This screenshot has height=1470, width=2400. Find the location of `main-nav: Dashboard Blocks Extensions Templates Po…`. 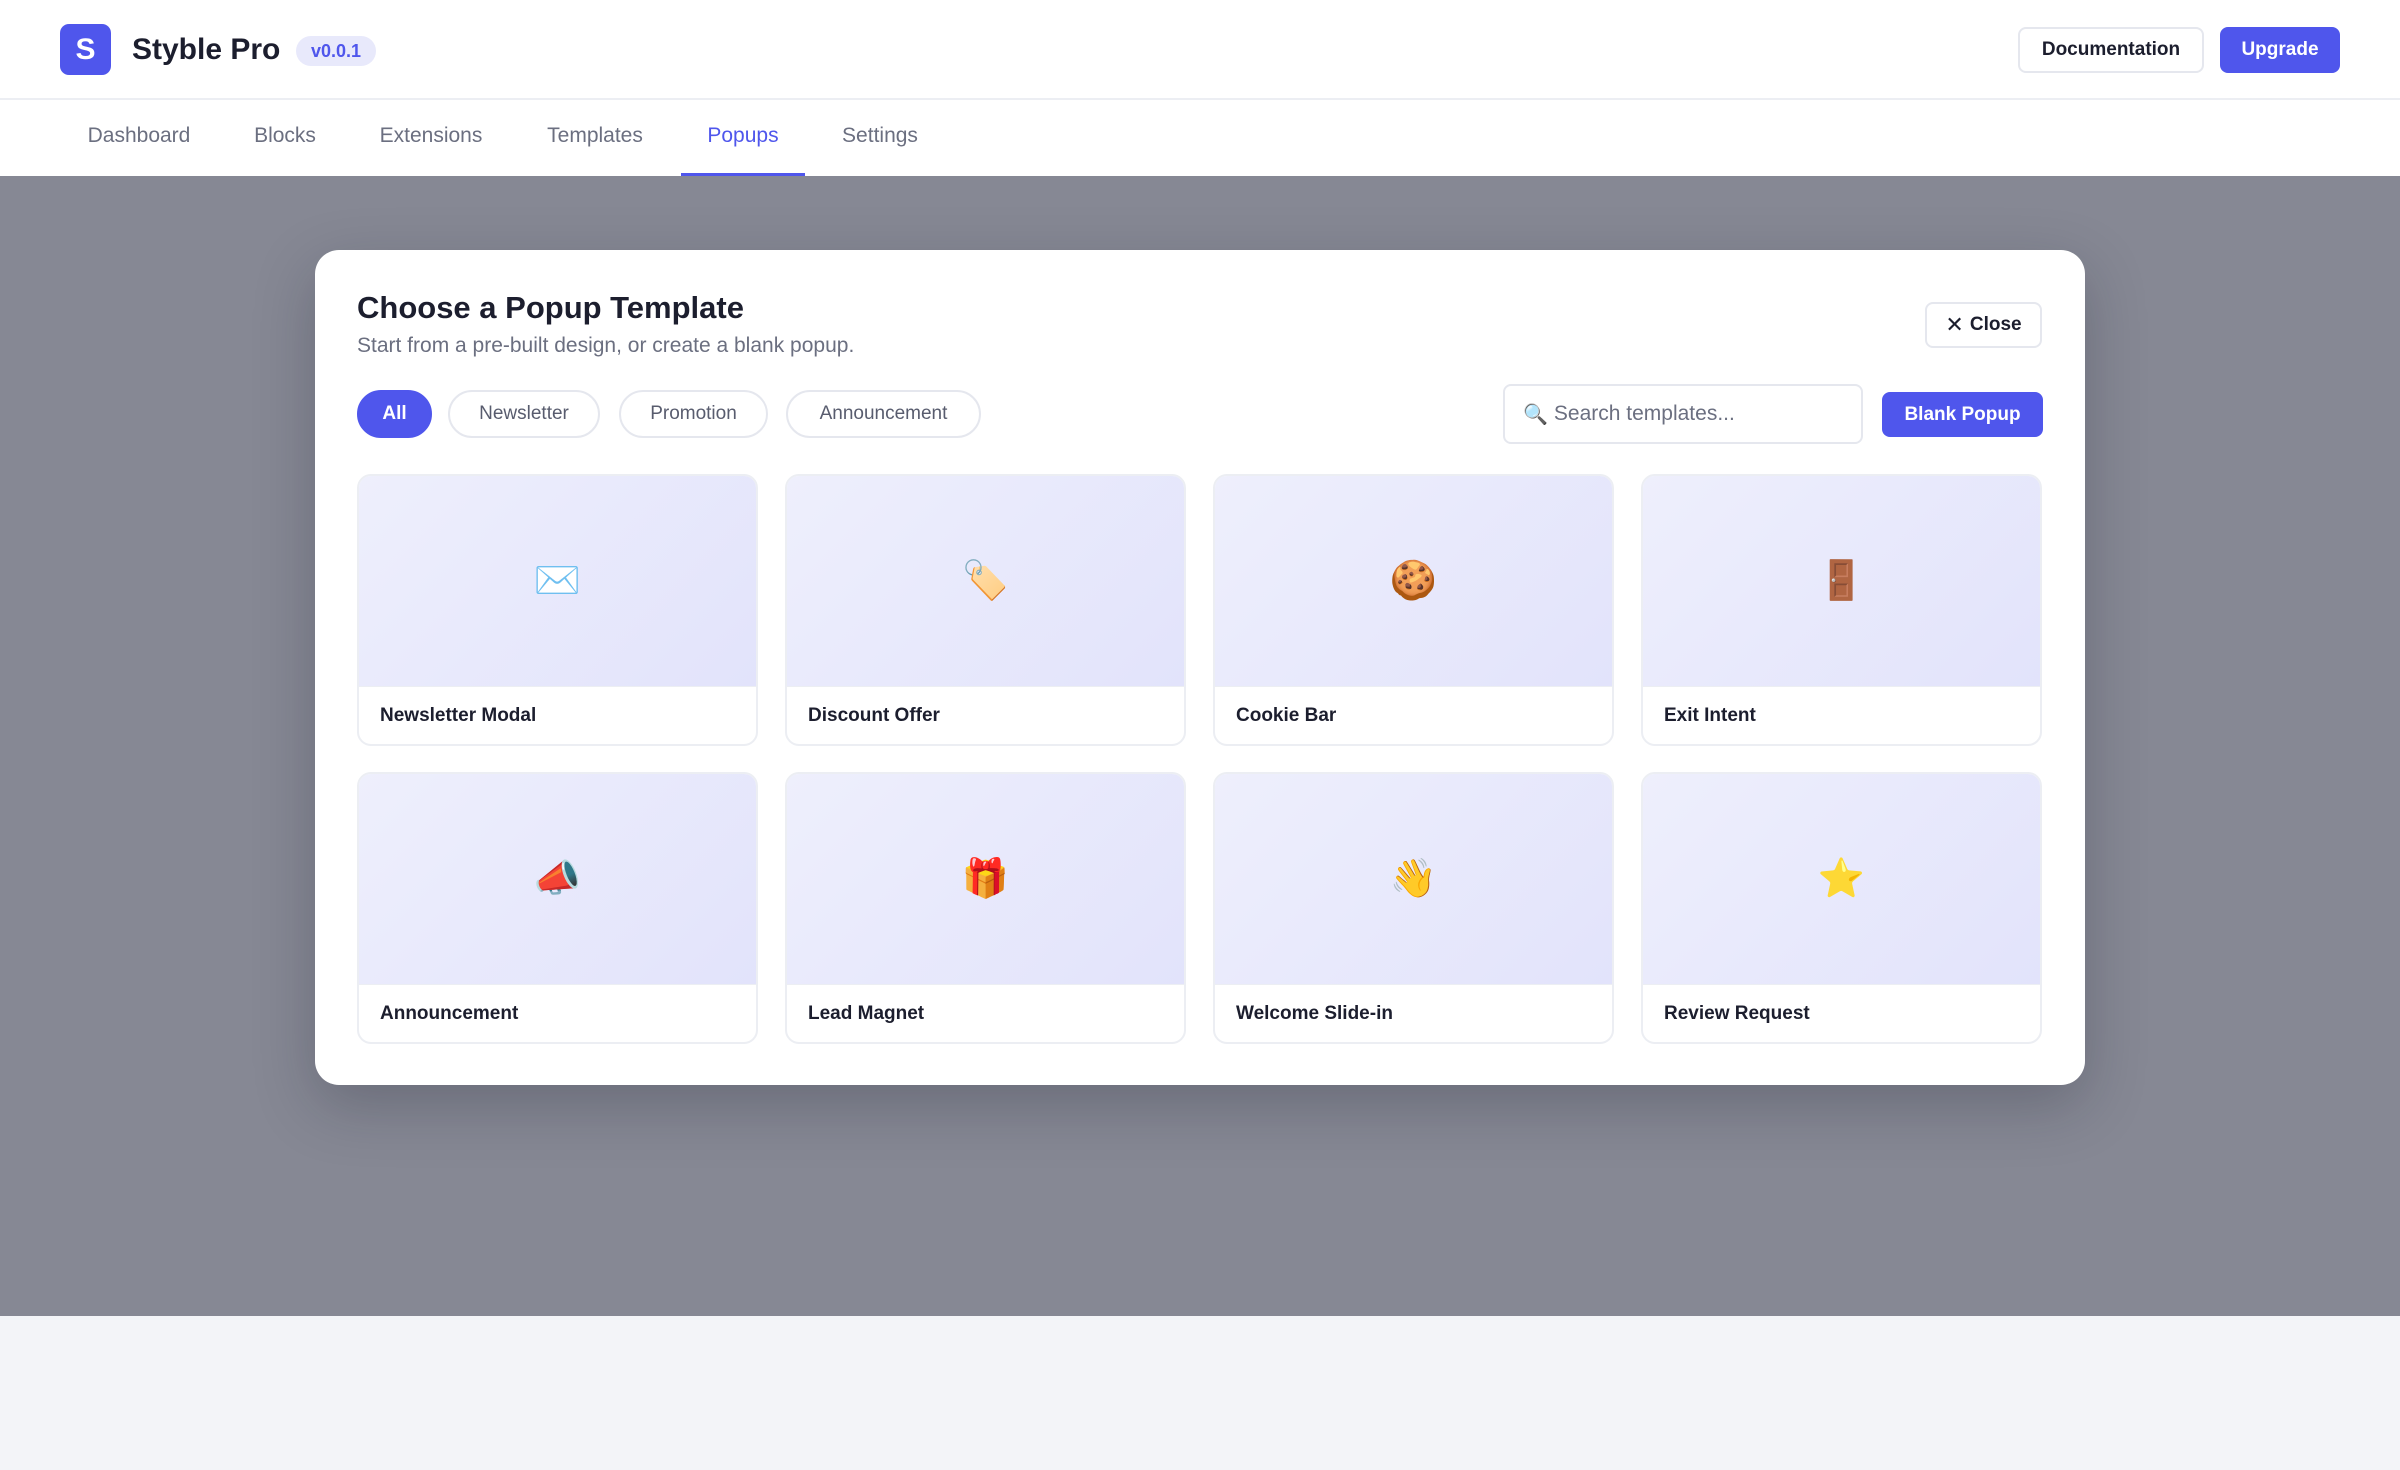

main-nav: Dashboard Blocks Extensions Templates Po… is located at coordinates (1200, 138).